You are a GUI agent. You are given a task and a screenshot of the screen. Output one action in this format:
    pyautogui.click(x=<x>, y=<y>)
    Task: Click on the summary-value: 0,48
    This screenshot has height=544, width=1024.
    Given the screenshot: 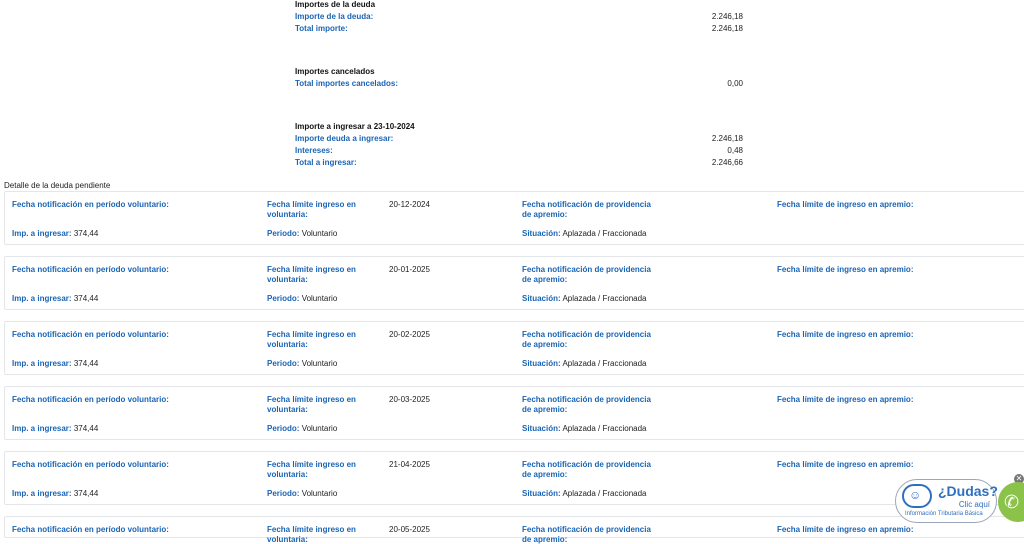 What is the action you would take?
    pyautogui.click(x=735, y=150)
    